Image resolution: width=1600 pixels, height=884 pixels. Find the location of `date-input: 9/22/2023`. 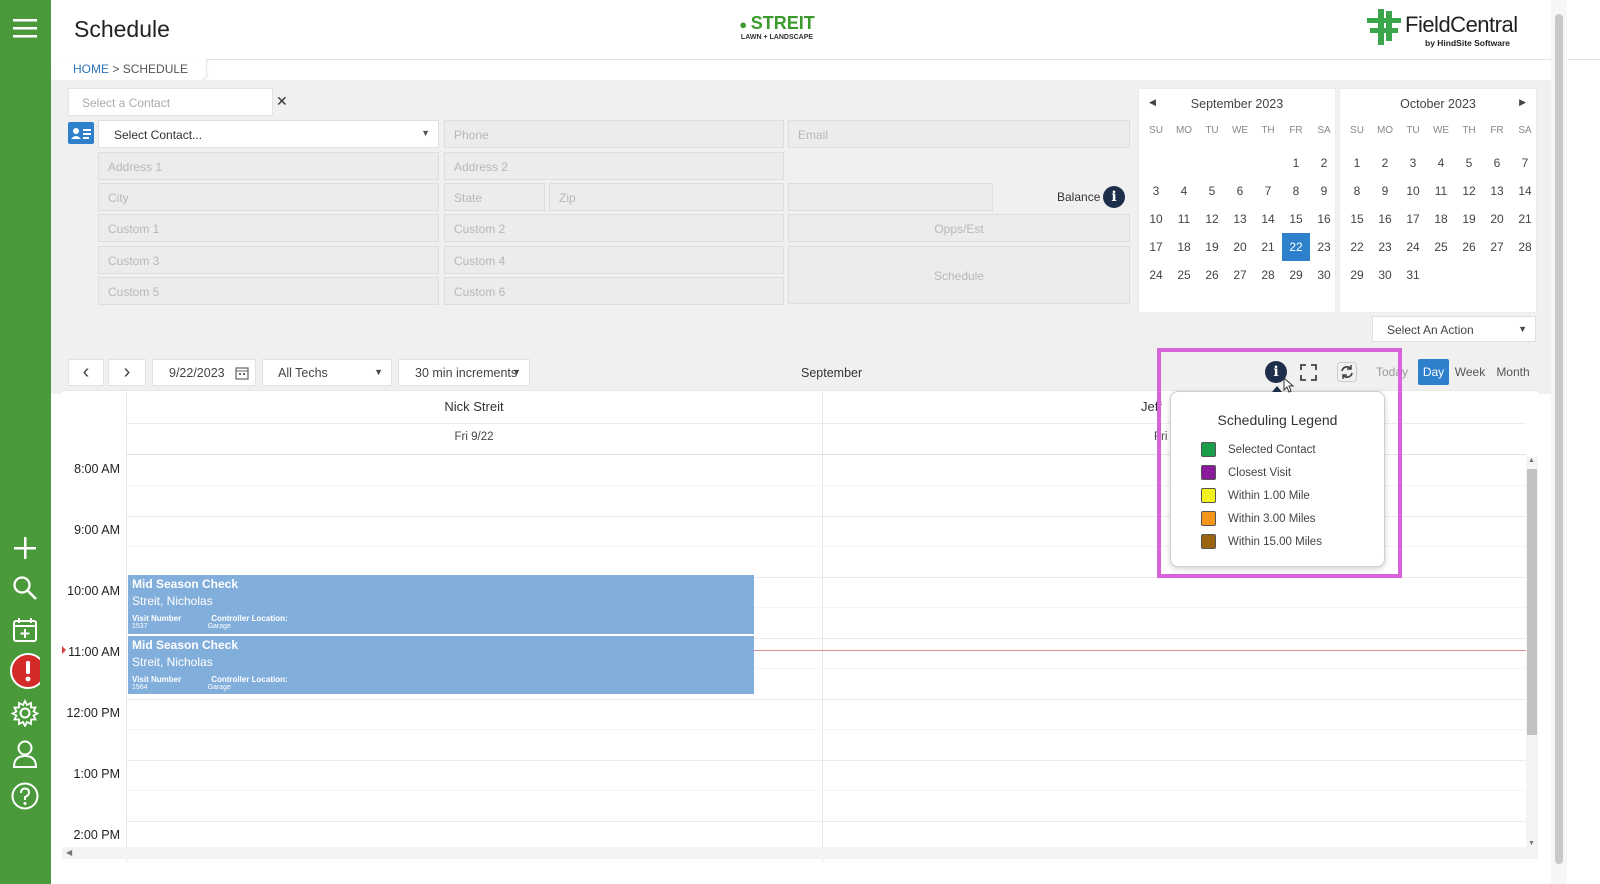

date-input: 9/22/2023 is located at coordinates (204, 372).